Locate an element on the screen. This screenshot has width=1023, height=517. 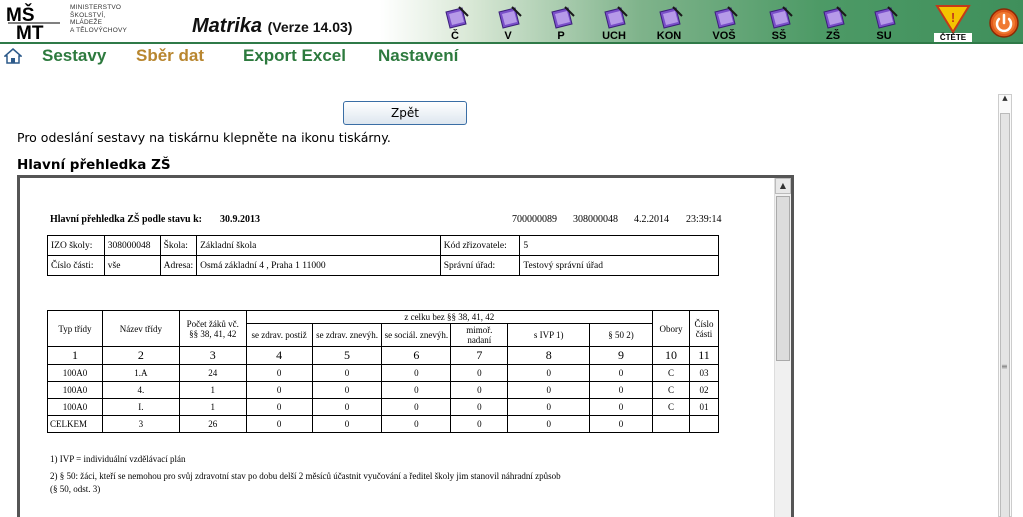
toolbar-button-5: KON is located at coordinates (669, 24).